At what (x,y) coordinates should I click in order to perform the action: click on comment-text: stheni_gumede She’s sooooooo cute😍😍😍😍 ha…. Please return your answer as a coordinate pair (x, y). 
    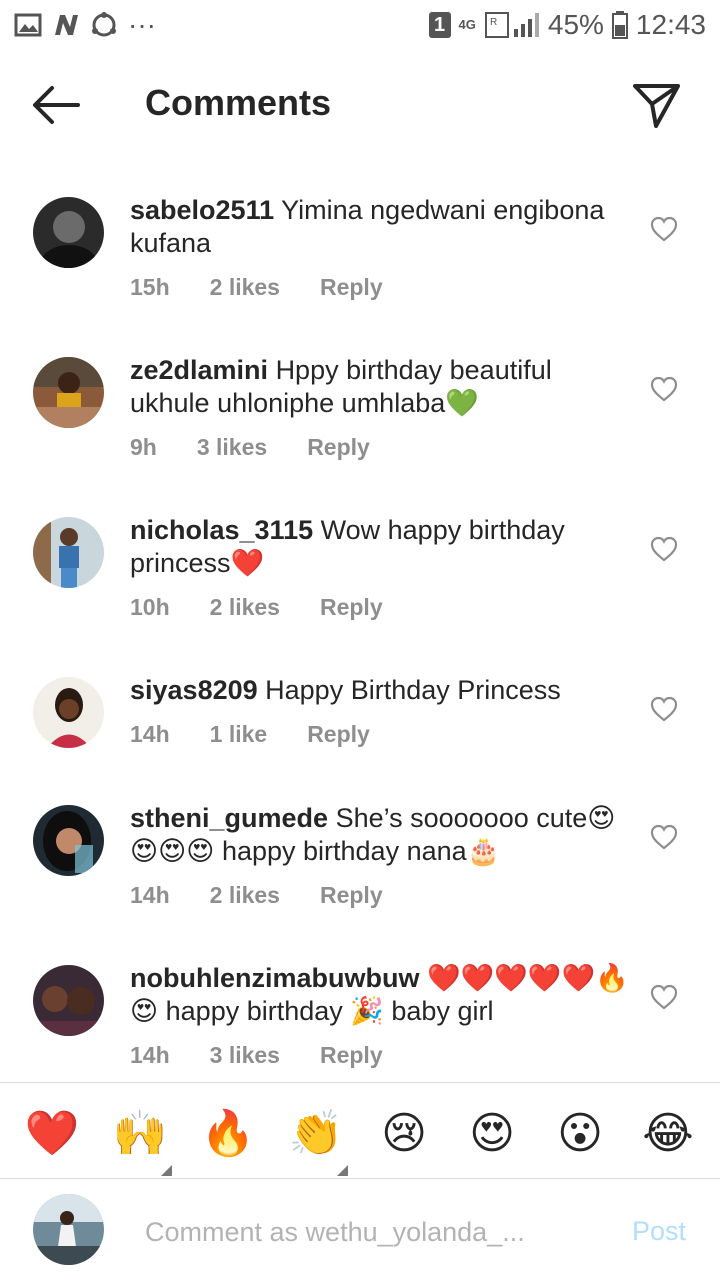
    Looking at the image, I should click on (380, 835).